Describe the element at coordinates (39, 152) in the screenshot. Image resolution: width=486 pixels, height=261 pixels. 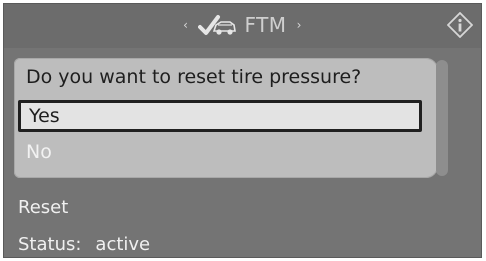
I see `option-no-label: No` at that location.